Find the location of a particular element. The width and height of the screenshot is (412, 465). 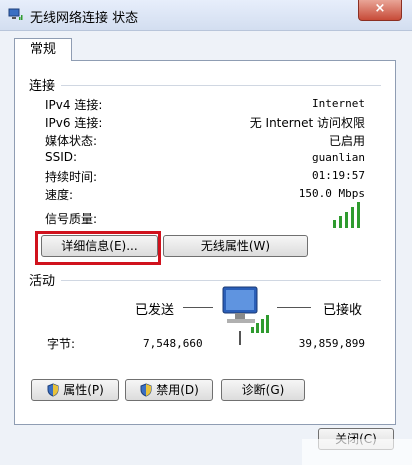

received-label: 已接收 is located at coordinates (343, 310).